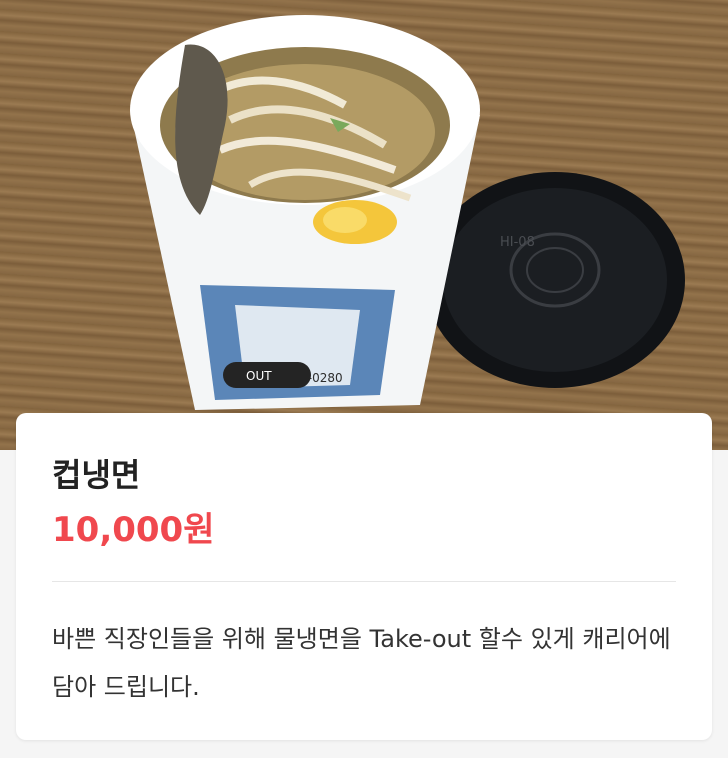  I want to click on product-title: 컵냉면, so click(96, 475).